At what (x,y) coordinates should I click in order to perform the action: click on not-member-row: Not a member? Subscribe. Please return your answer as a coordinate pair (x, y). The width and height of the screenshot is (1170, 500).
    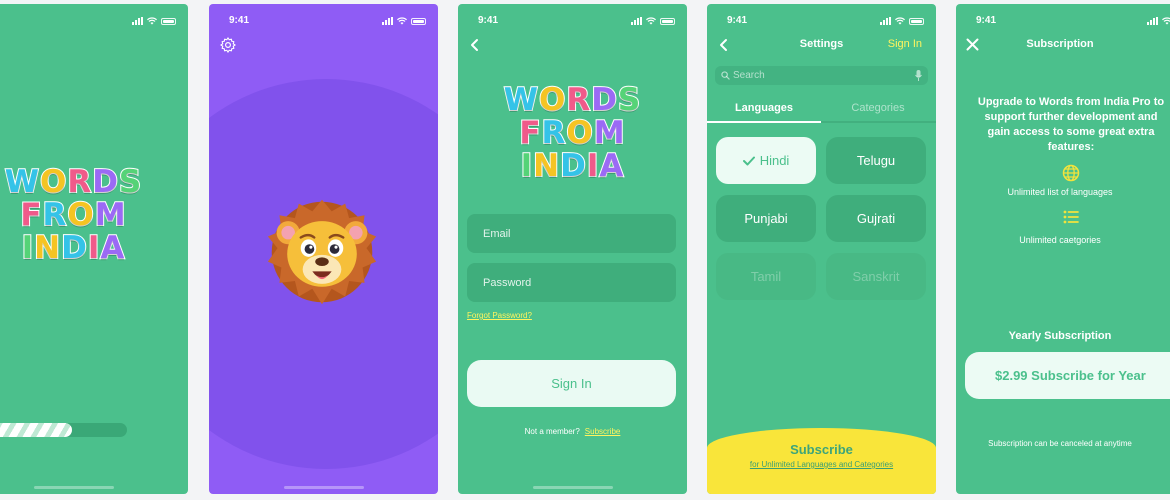
    Looking at the image, I should click on (572, 431).